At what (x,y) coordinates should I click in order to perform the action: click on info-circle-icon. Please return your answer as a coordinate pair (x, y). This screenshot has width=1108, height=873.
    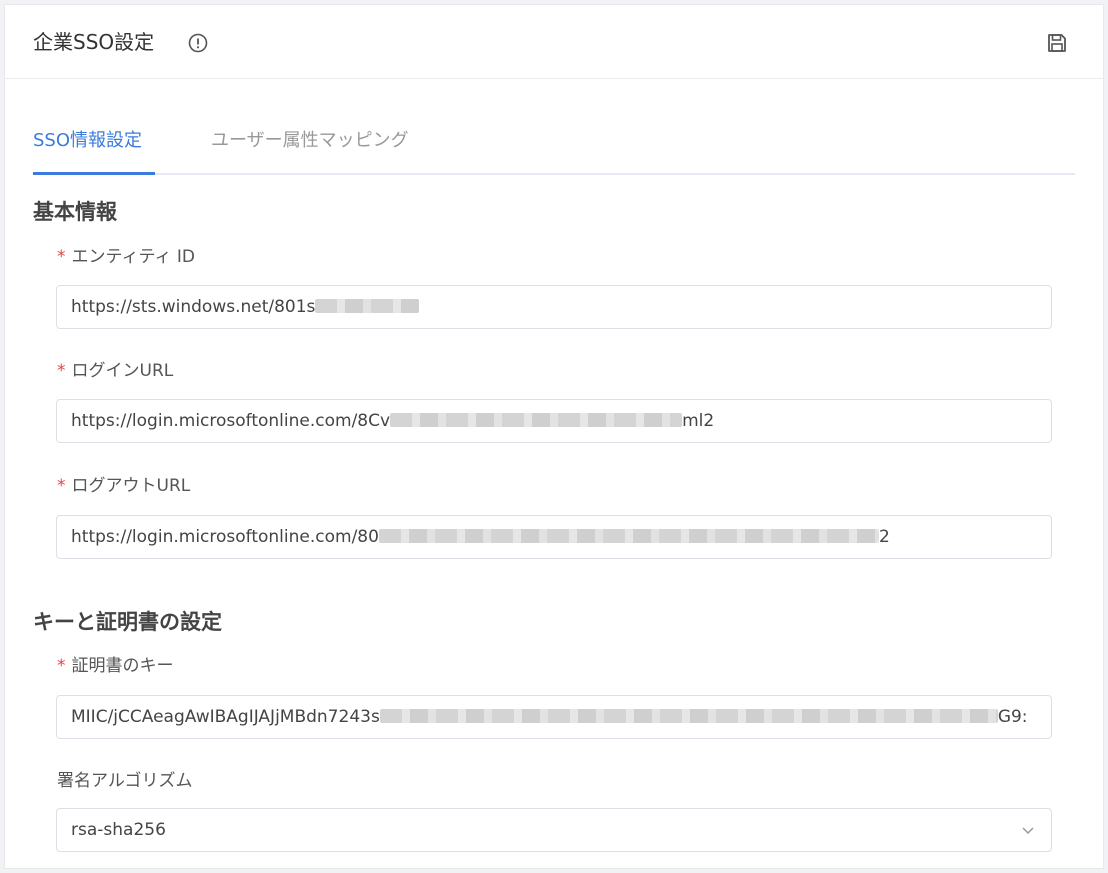
    Looking at the image, I should click on (198, 43).